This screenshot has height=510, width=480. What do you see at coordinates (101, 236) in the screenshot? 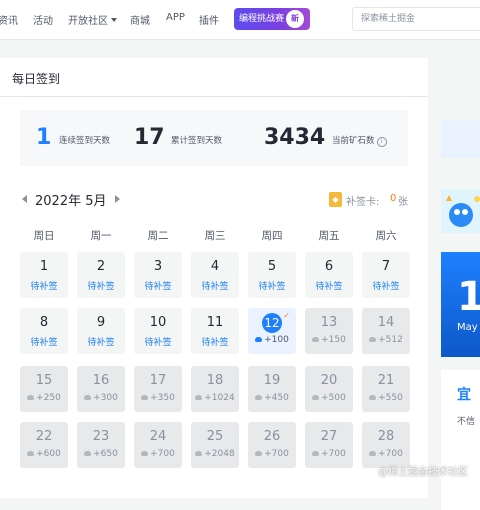
I see `weekday-label: 周一` at bounding box center [101, 236].